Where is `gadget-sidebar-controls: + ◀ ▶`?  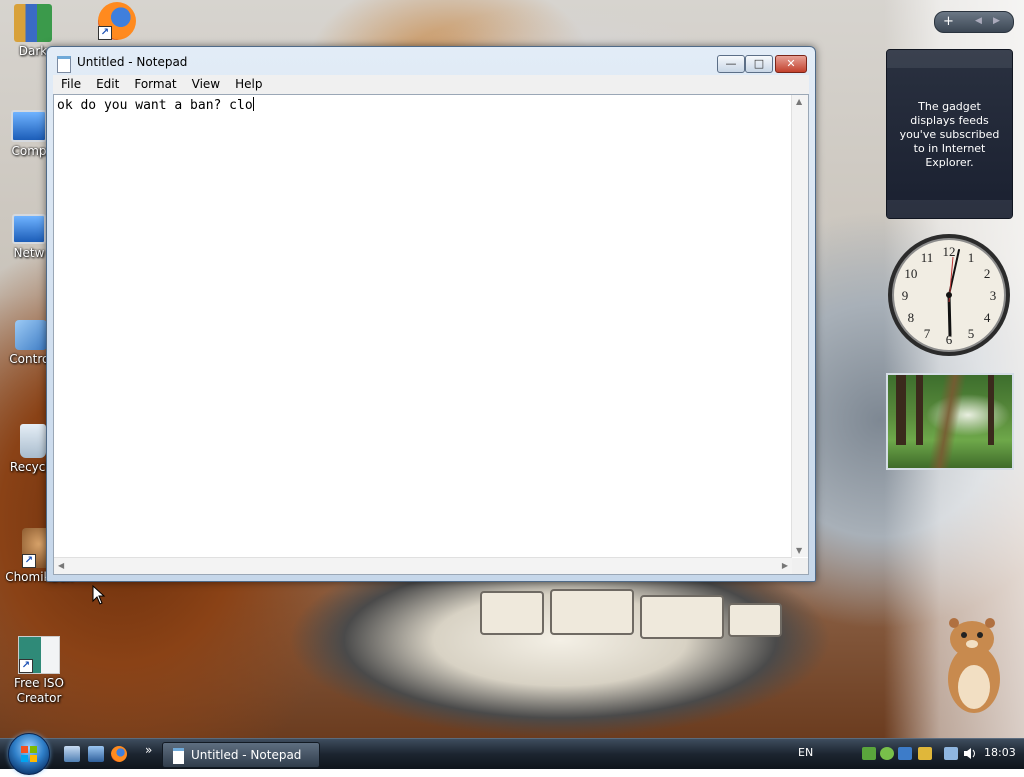 gadget-sidebar-controls: + ◀ ▶ is located at coordinates (974, 22).